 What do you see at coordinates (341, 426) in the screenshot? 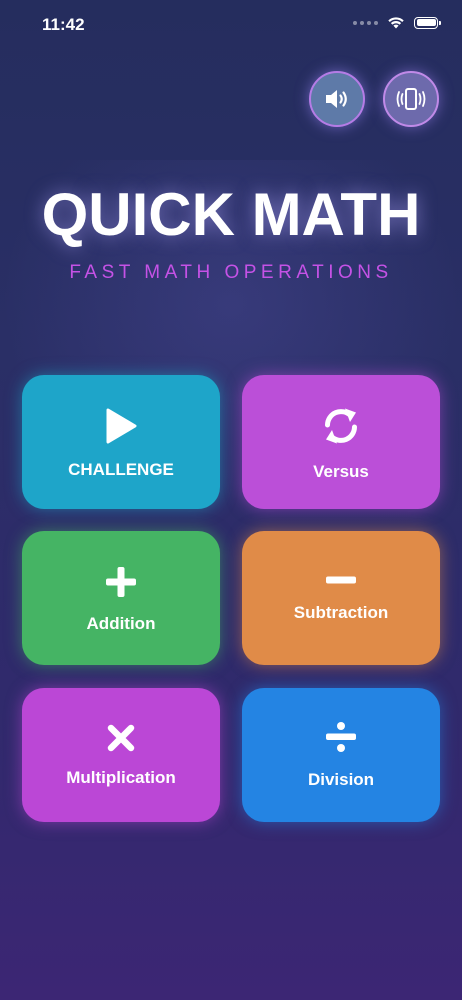
I see `refresh-arrows-icon` at bounding box center [341, 426].